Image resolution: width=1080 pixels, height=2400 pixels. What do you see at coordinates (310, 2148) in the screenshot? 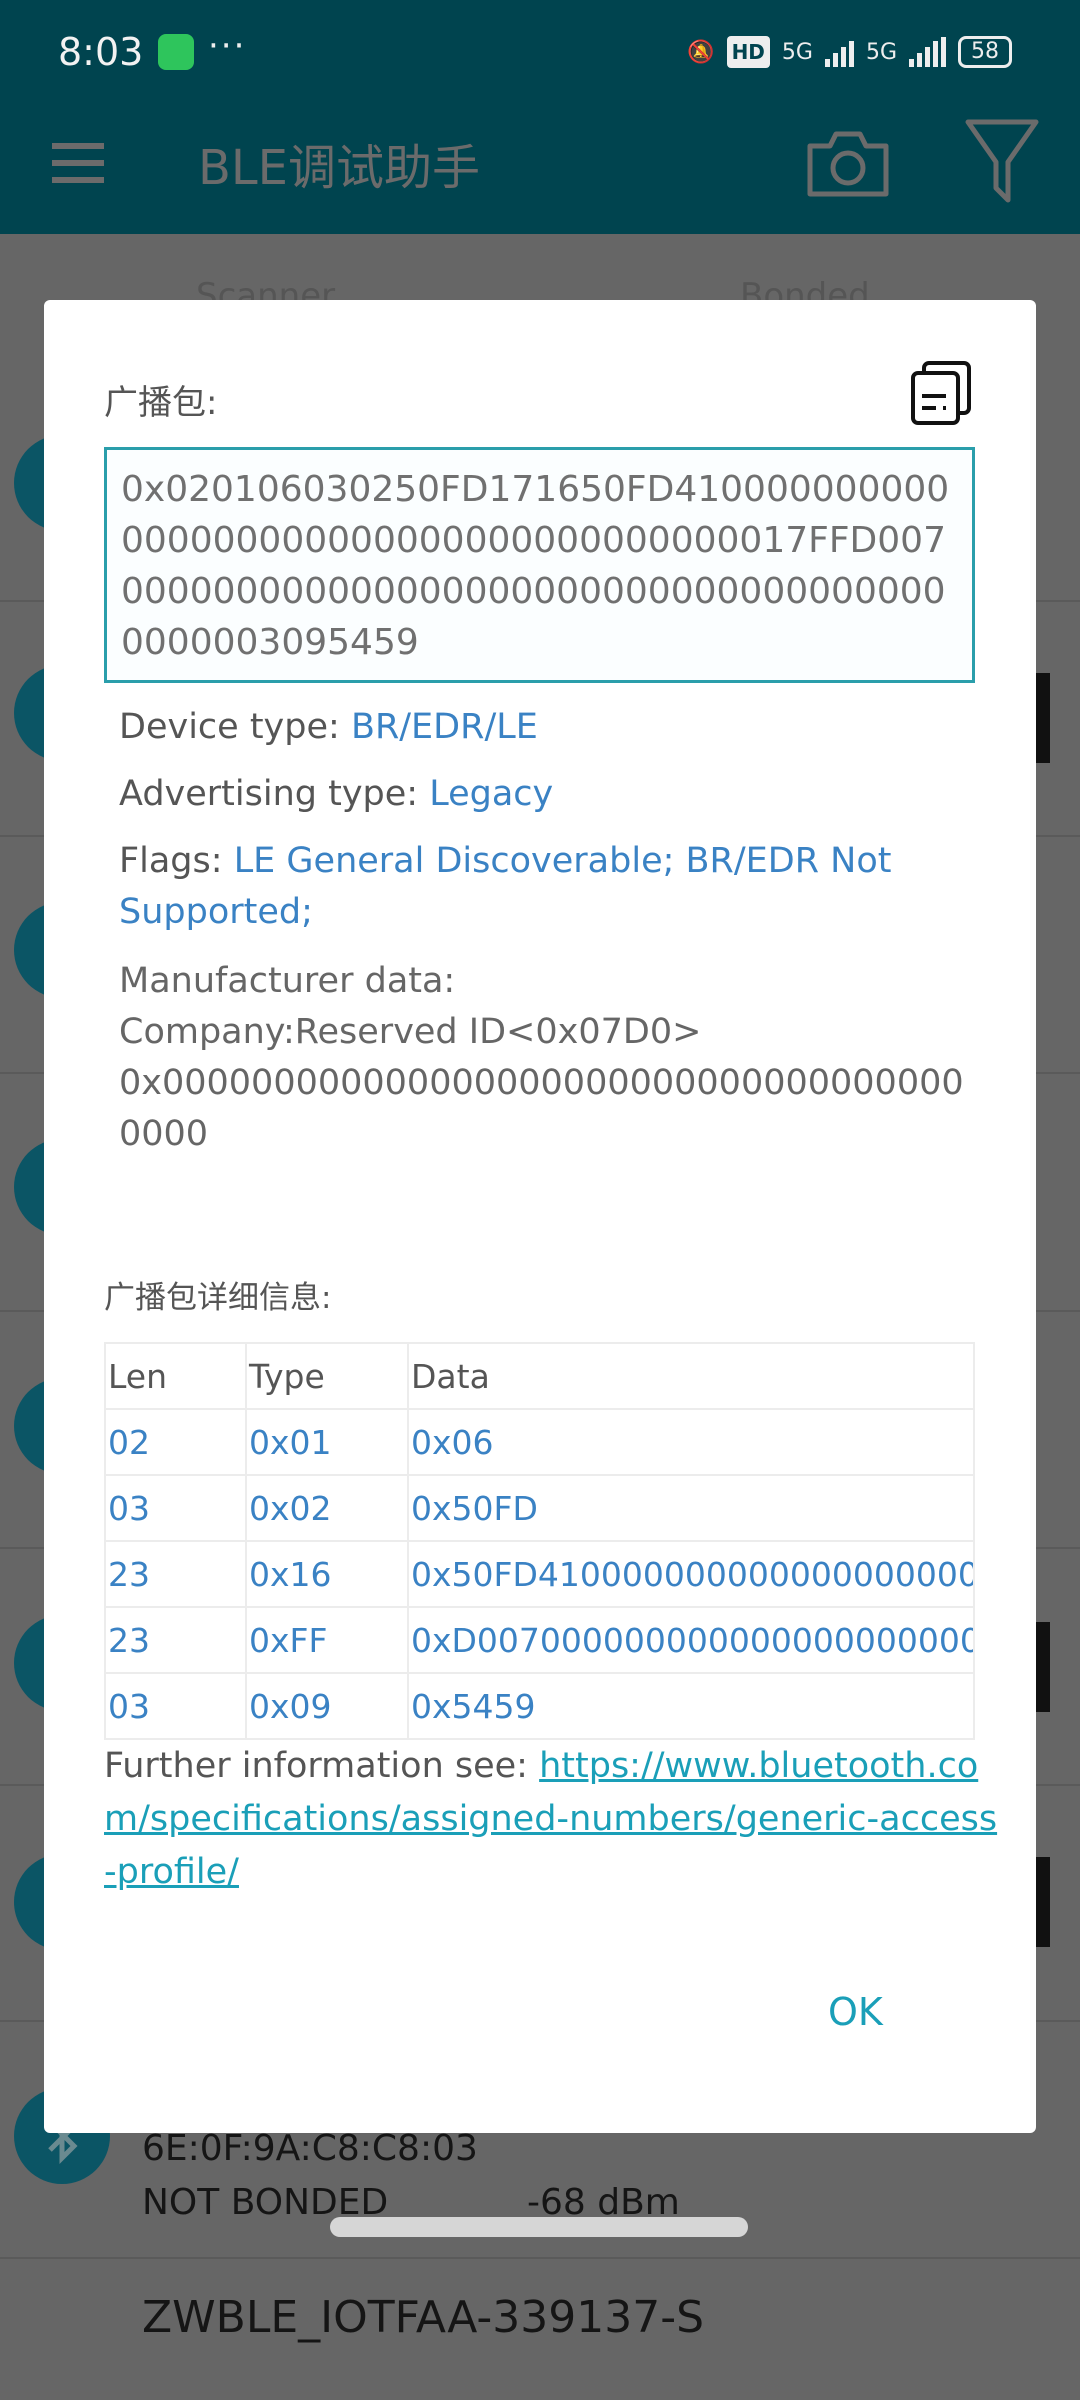
I see `device-address: 6E:0F:9A:C8:C8:03` at bounding box center [310, 2148].